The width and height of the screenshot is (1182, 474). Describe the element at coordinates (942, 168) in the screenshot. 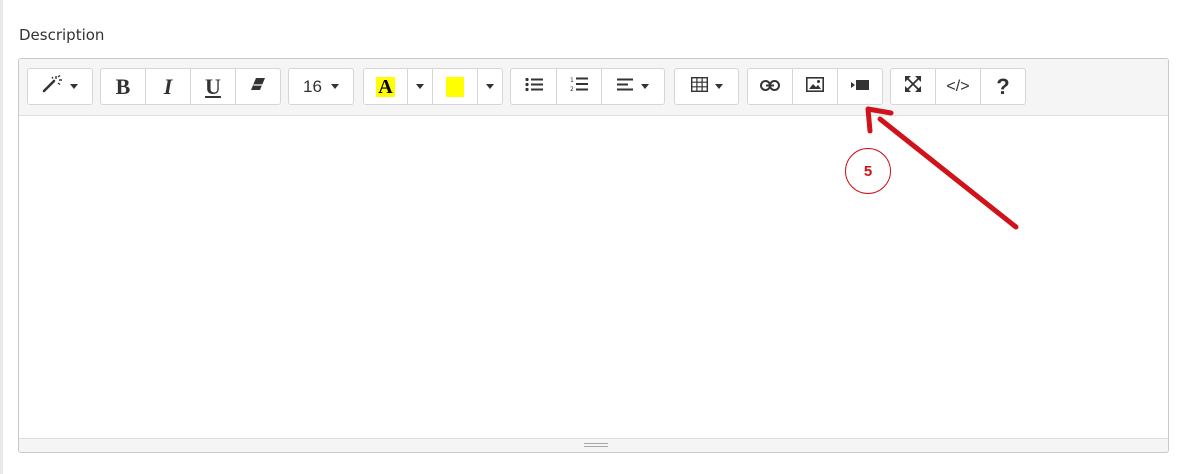

I see `annotation-arrow-icon` at that location.